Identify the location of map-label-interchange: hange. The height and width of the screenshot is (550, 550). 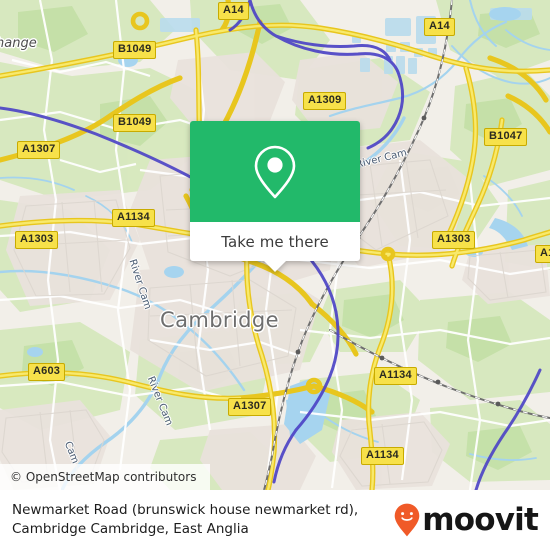
(18, 43).